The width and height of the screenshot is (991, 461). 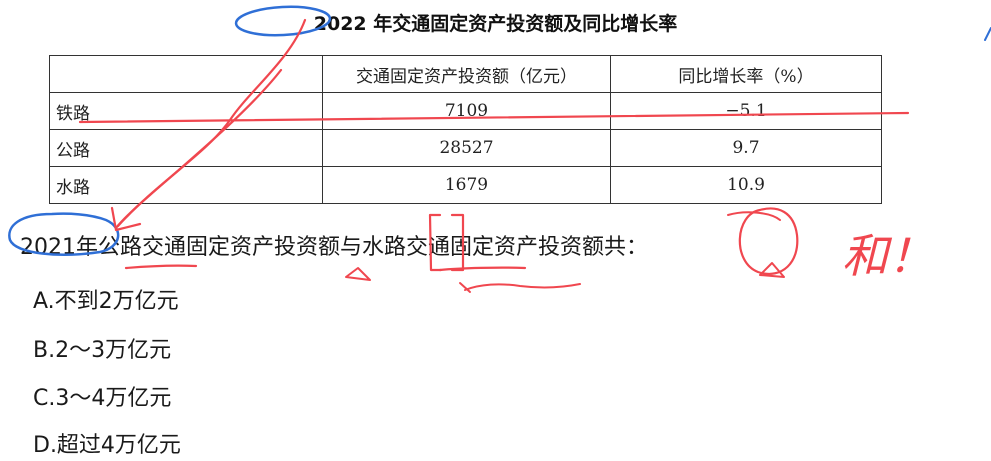 What do you see at coordinates (888, 256) in the screenshot?
I see `handwritten-note: 和！` at bounding box center [888, 256].